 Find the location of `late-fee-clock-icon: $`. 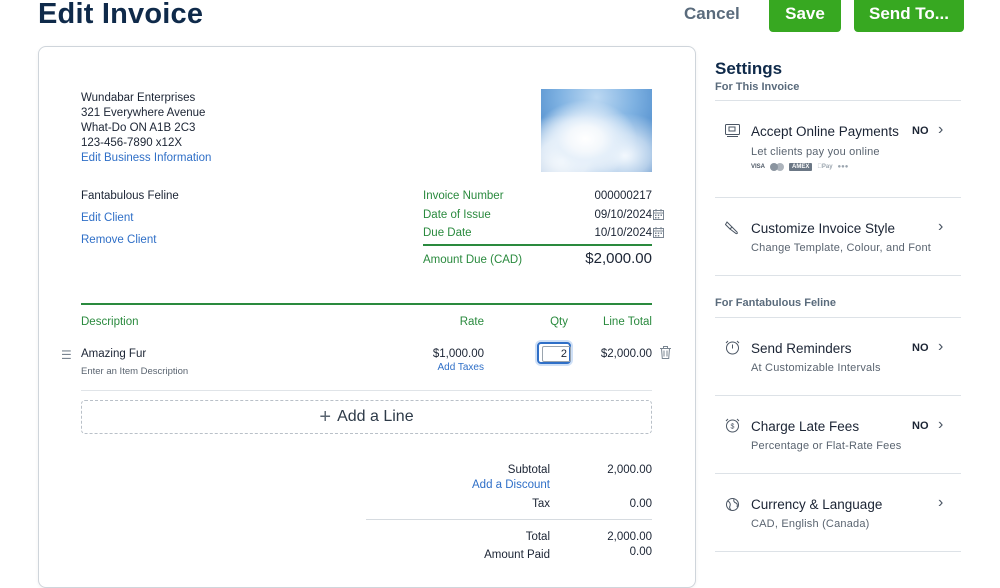

late-fee-clock-icon: $ is located at coordinates (732, 425).